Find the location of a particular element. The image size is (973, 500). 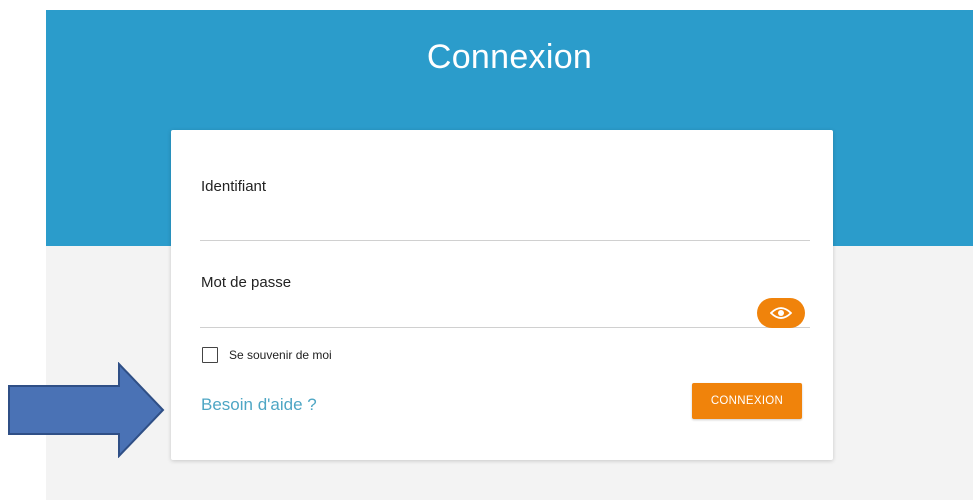

remember-label: Se souvenir de moi is located at coordinates (280, 355).